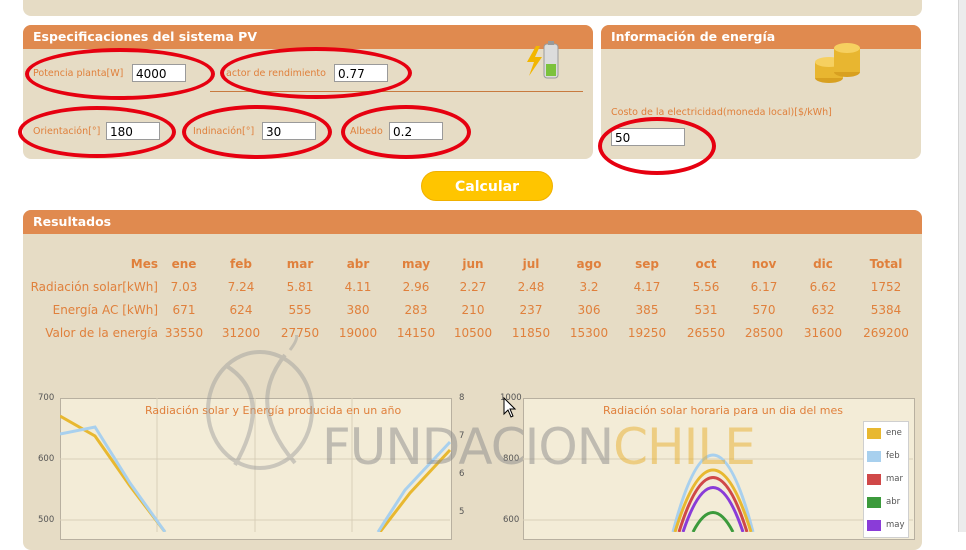  What do you see at coordinates (543, 60) in the screenshot?
I see `battery-charging-icon` at bounding box center [543, 60].